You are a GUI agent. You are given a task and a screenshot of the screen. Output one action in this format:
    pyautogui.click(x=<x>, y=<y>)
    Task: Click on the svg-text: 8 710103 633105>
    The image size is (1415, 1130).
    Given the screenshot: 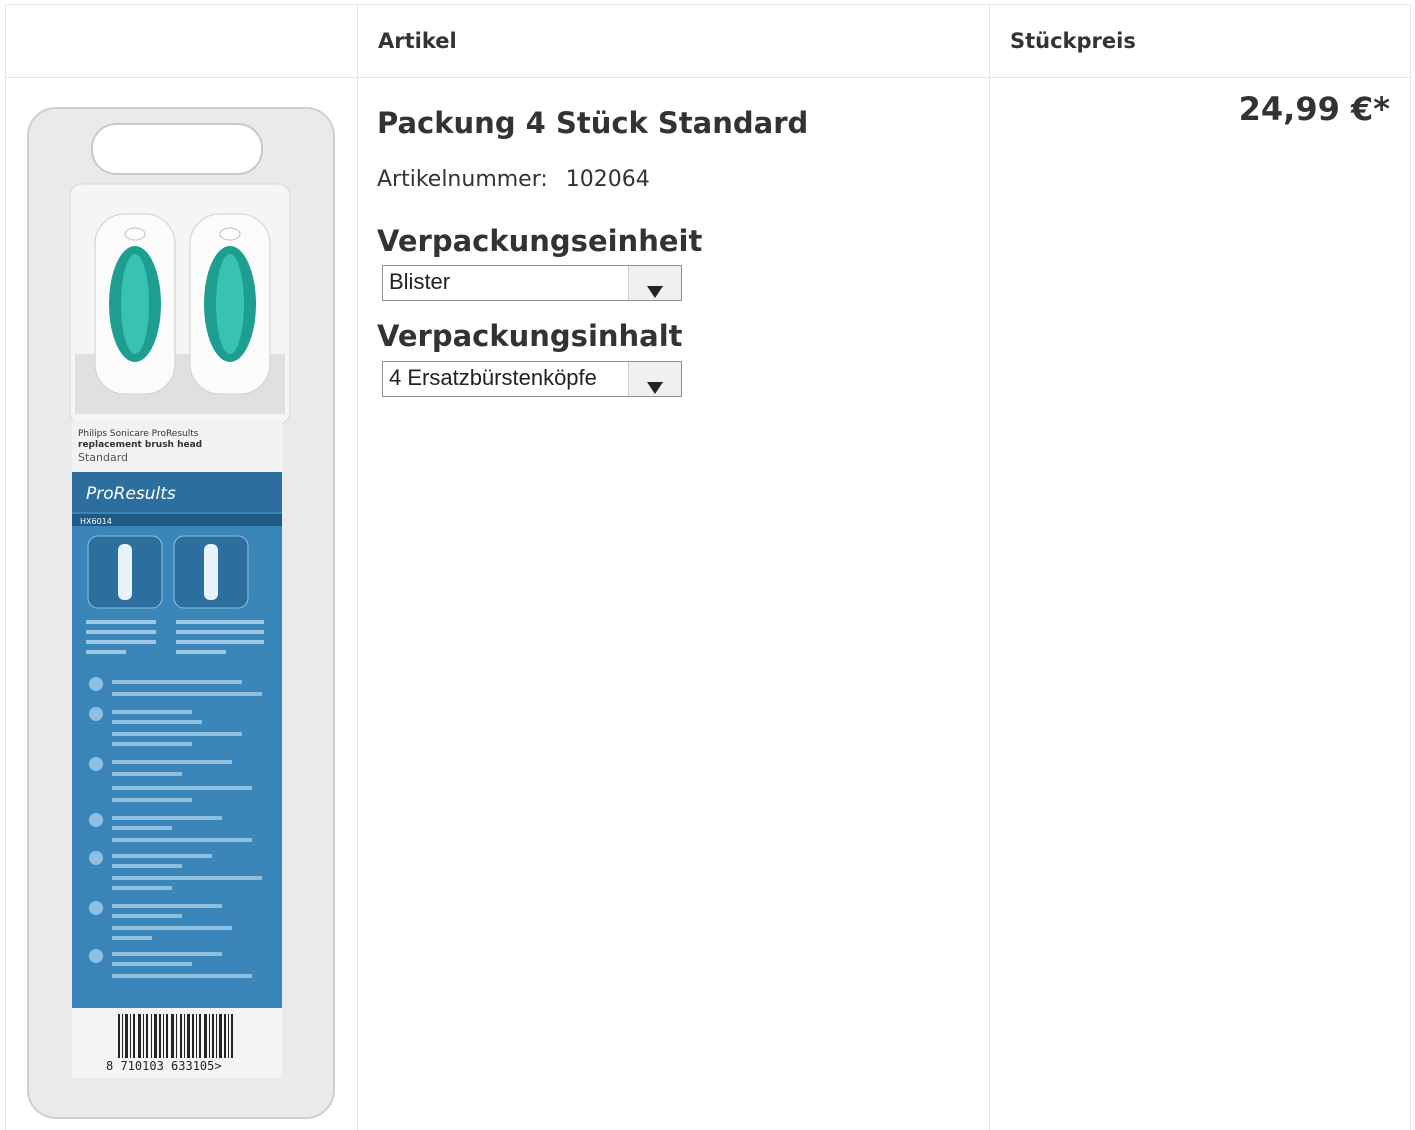 What is the action you would take?
    pyautogui.click(x=164, y=1066)
    